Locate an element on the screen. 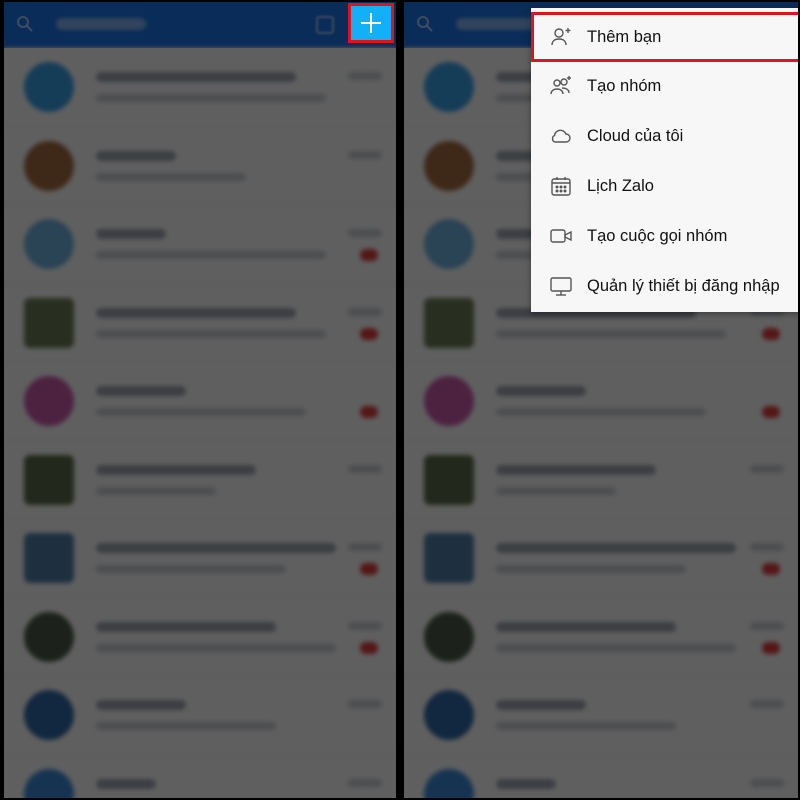 This screenshot has height=800, width=800. menu-item-group-call: Tạo cuộc gọi nhóm is located at coordinates (664, 236).